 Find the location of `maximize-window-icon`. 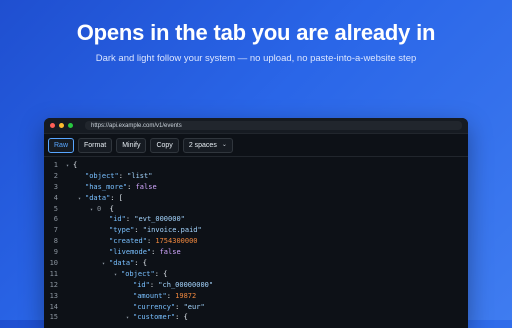

maximize-window-icon is located at coordinates (70, 125).